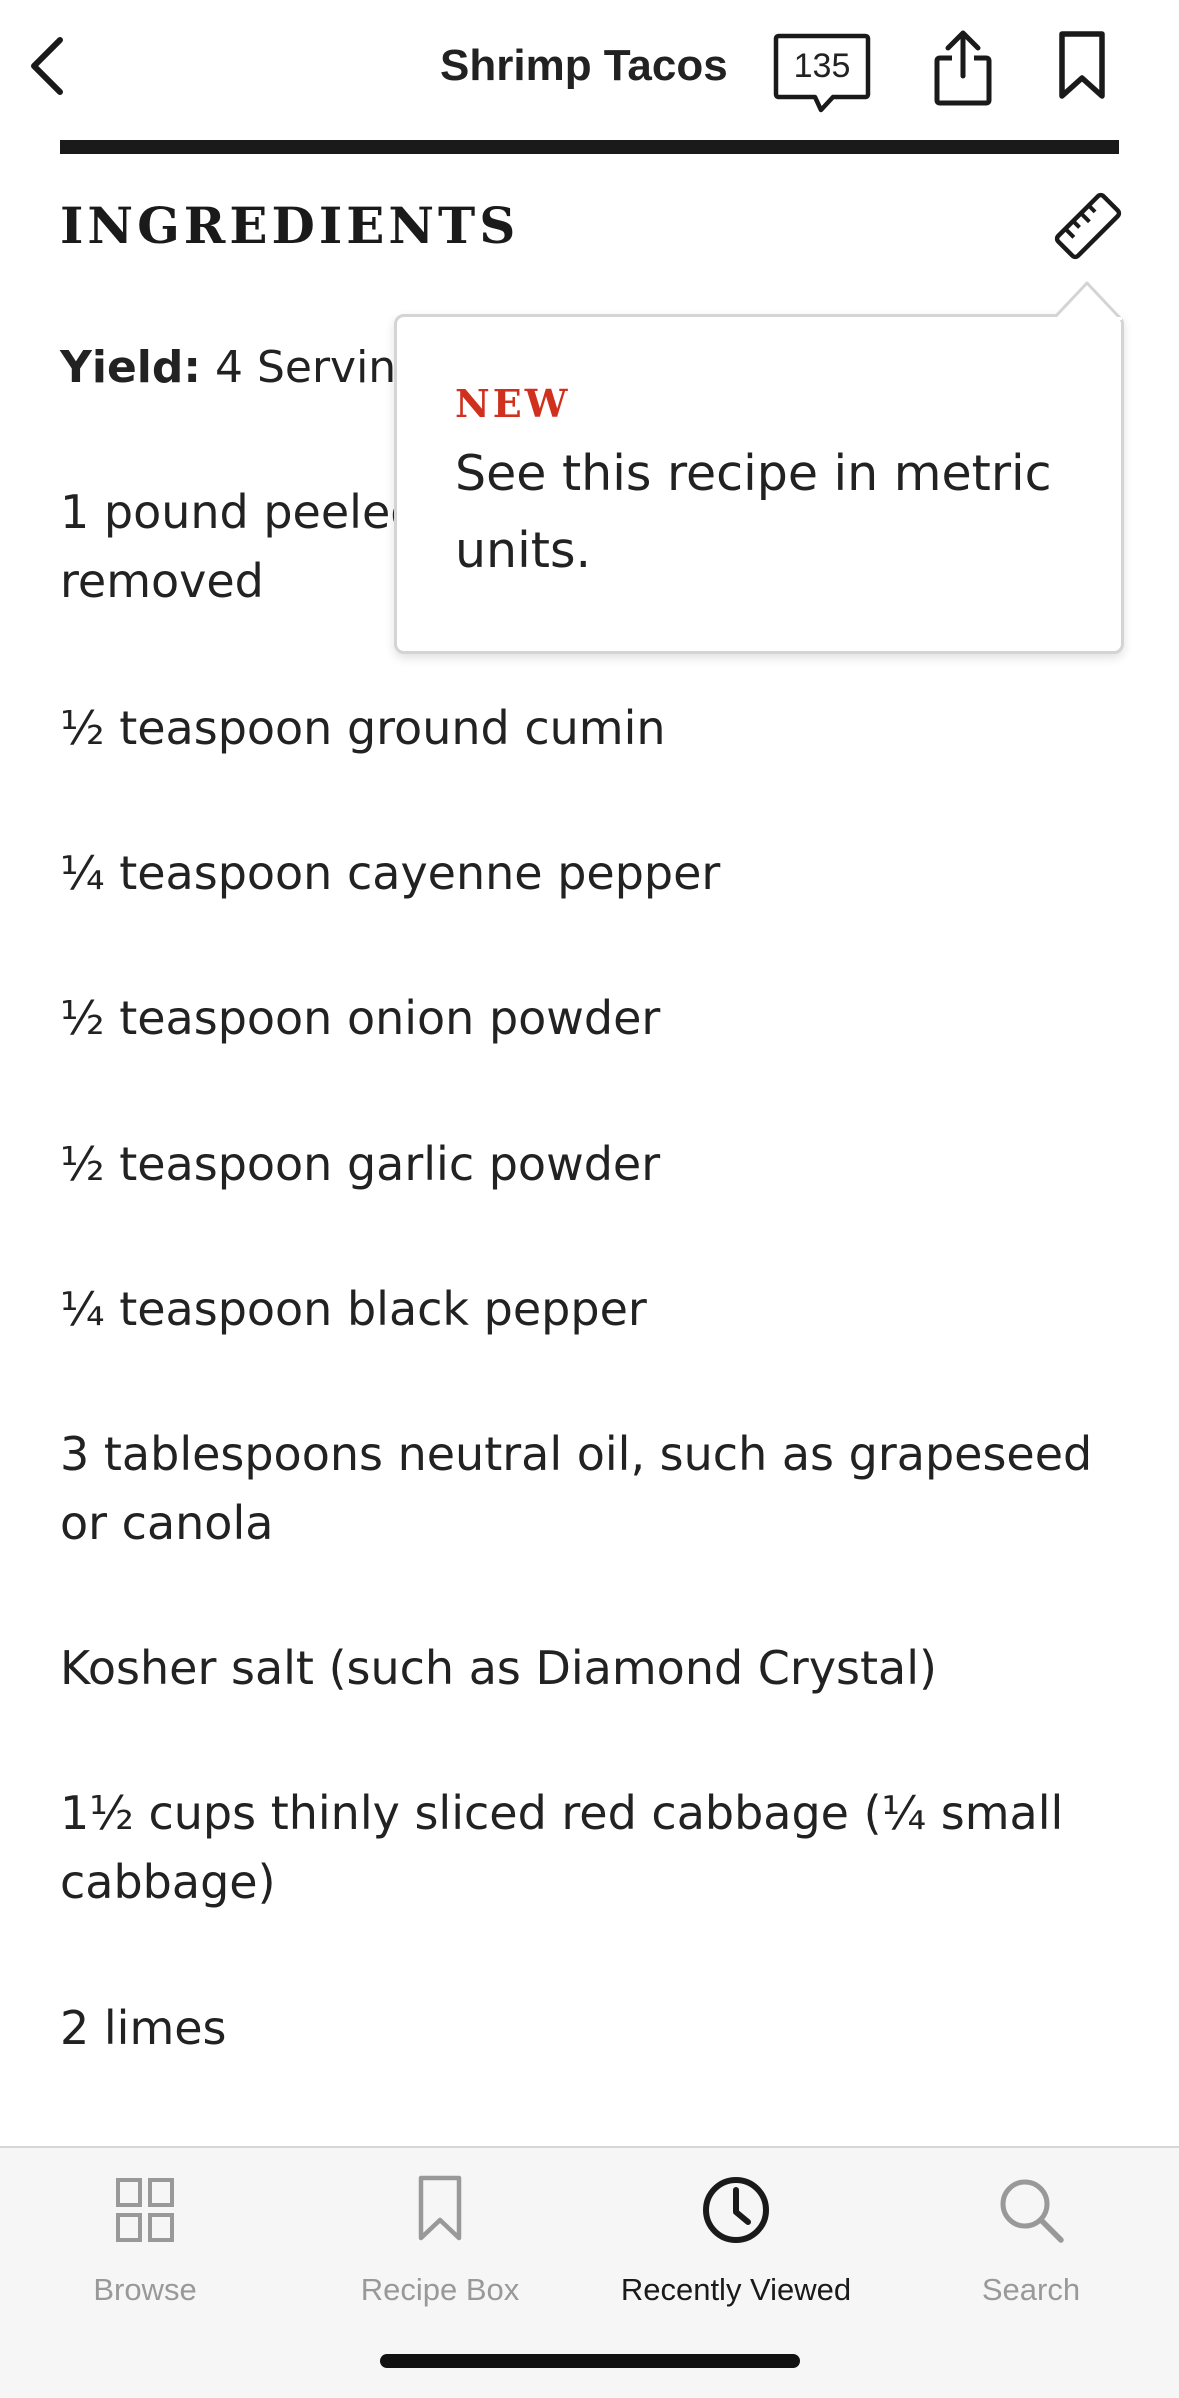 The width and height of the screenshot is (1179, 2398). What do you see at coordinates (736, 2210) in the screenshot?
I see `clock-icon` at bounding box center [736, 2210].